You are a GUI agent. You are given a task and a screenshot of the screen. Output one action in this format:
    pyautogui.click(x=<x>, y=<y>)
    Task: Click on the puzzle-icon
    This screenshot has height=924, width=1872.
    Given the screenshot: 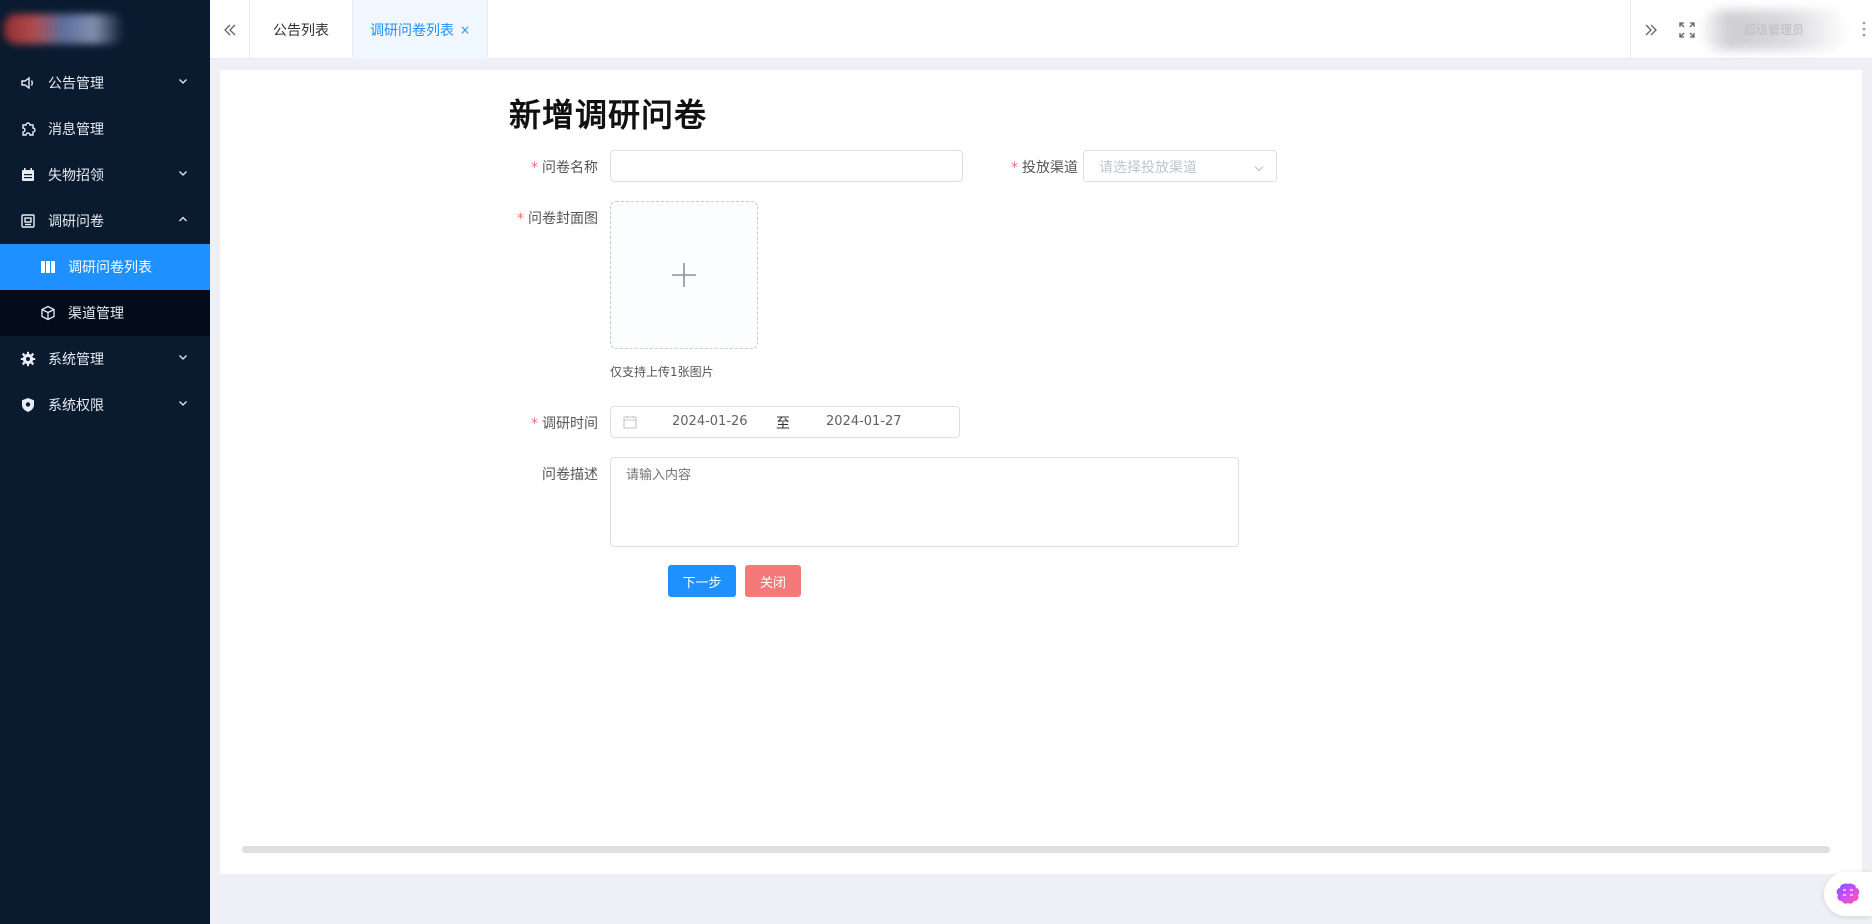 What is the action you would take?
    pyautogui.click(x=28, y=129)
    